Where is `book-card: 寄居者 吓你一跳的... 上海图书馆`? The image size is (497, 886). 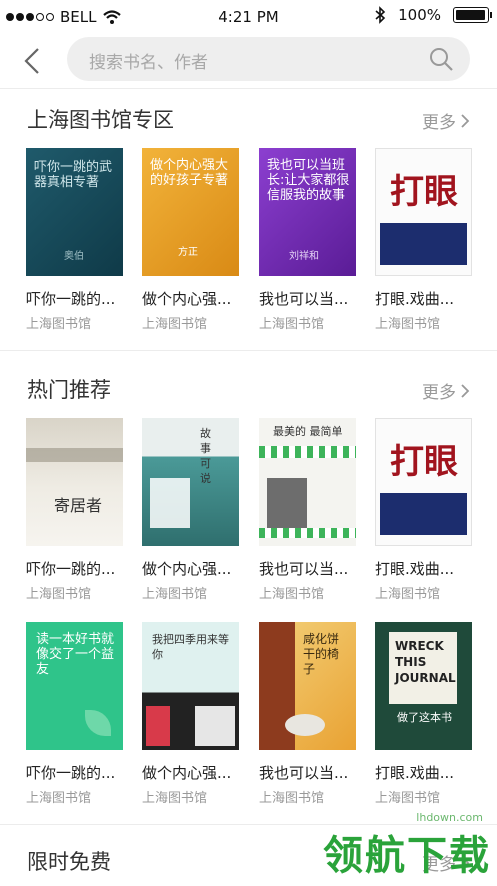 book-card: 寄居者 吓你一跳的... 上海图书馆 is located at coordinates (74, 510).